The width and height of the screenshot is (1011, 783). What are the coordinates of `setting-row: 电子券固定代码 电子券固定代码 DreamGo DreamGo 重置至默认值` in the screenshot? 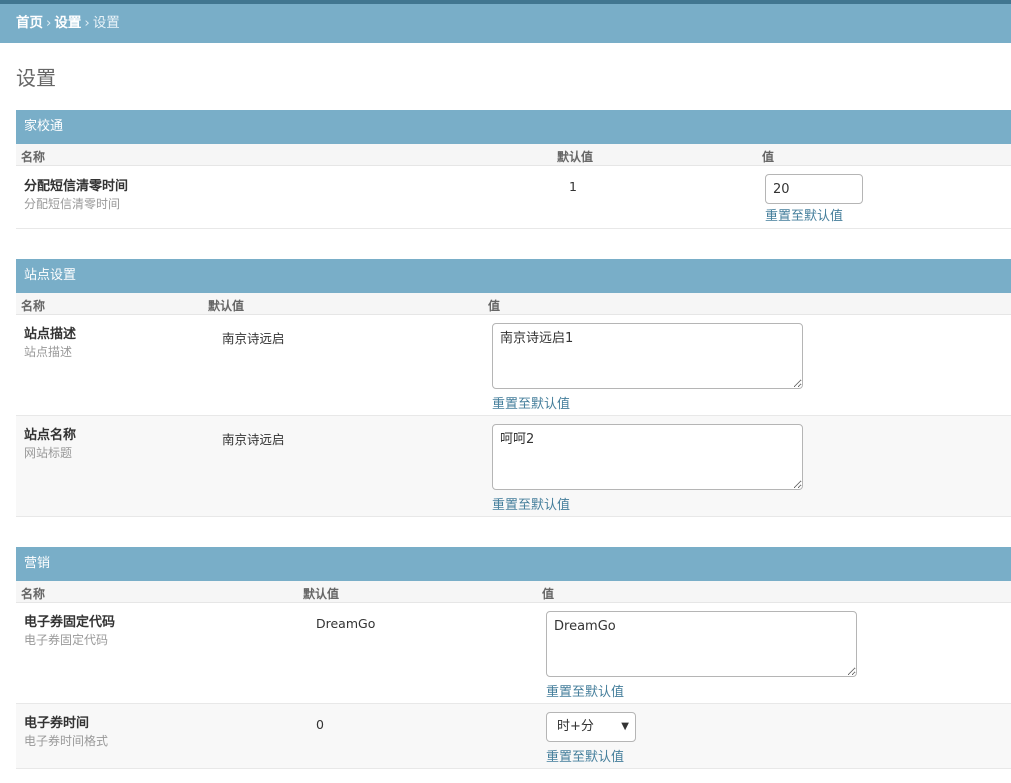 It's located at (513, 653).